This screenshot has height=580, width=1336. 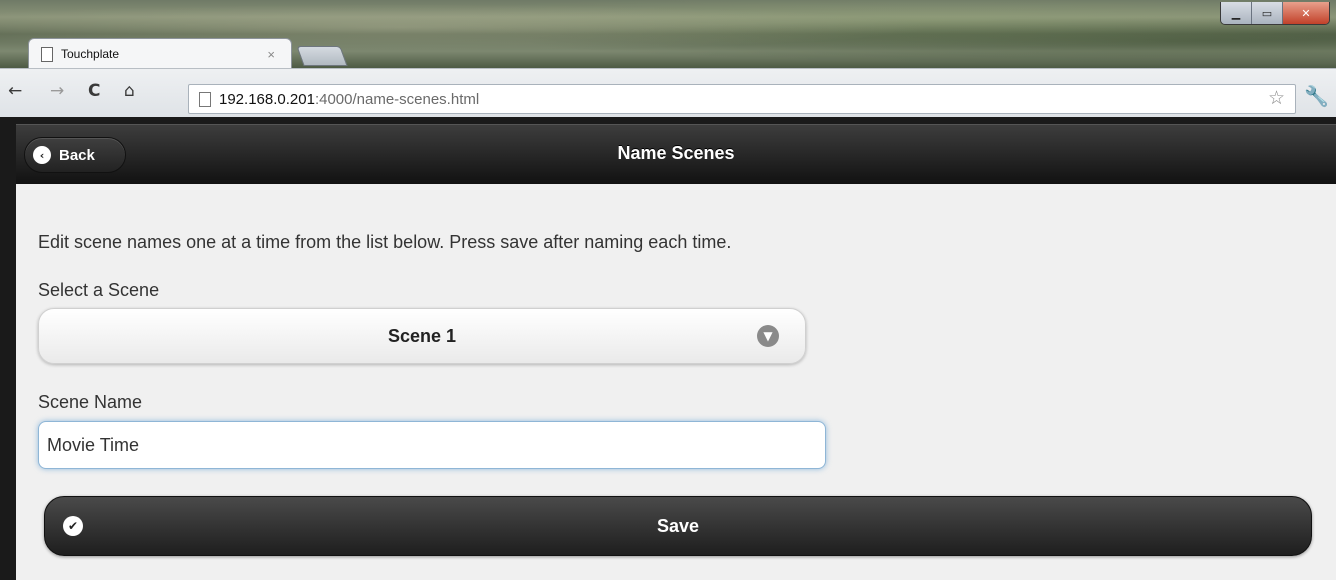 I want to click on address-host: 192.168.0.201, so click(x=267, y=99).